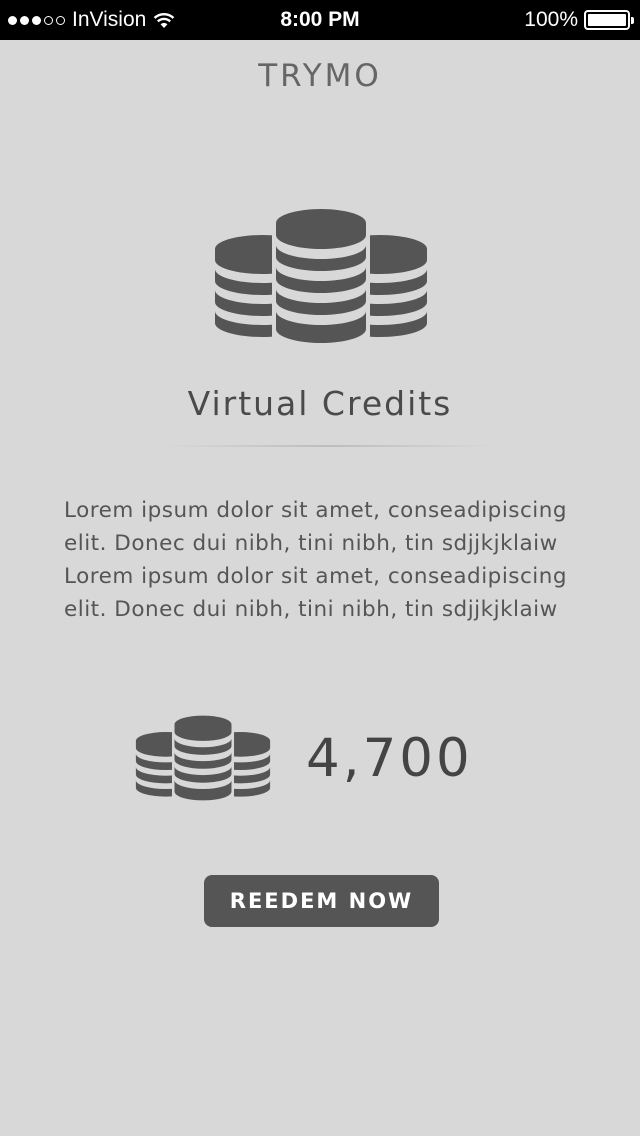 Image resolution: width=640 pixels, height=1136 pixels. What do you see at coordinates (36, 20) in the screenshot?
I see `signal-strength-icon` at bounding box center [36, 20].